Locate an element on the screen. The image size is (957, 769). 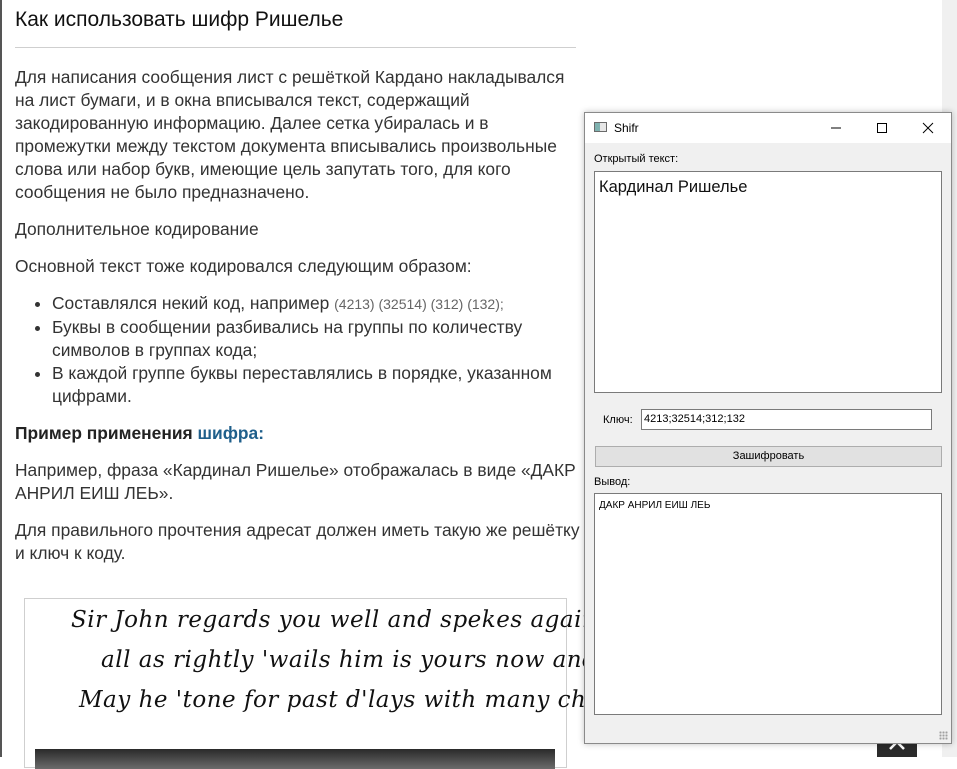
list-item-text: Составлялся некий код, например is located at coordinates (193, 303).